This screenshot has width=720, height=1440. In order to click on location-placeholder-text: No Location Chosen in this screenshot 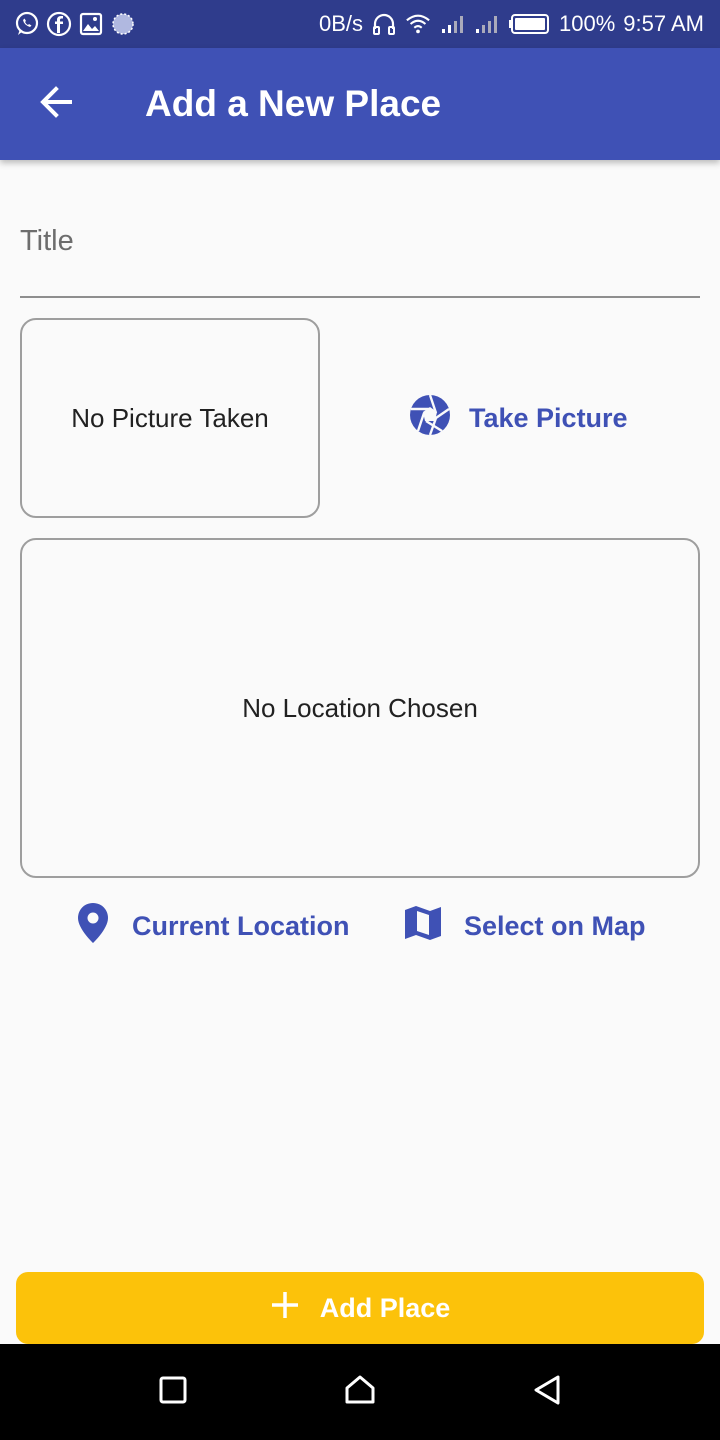, I will do `click(360, 707)`.